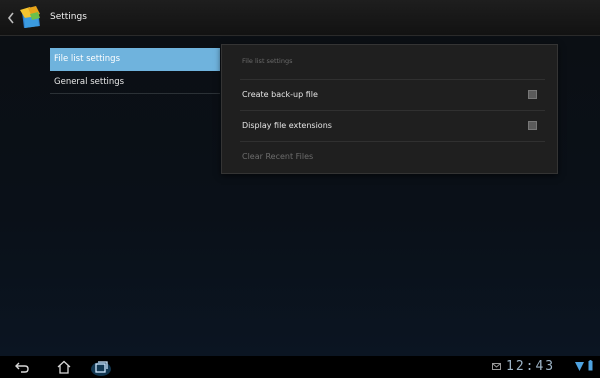 This screenshot has width=600, height=378. Describe the element at coordinates (531, 366) in the screenshot. I see `clock: 12:43` at that location.